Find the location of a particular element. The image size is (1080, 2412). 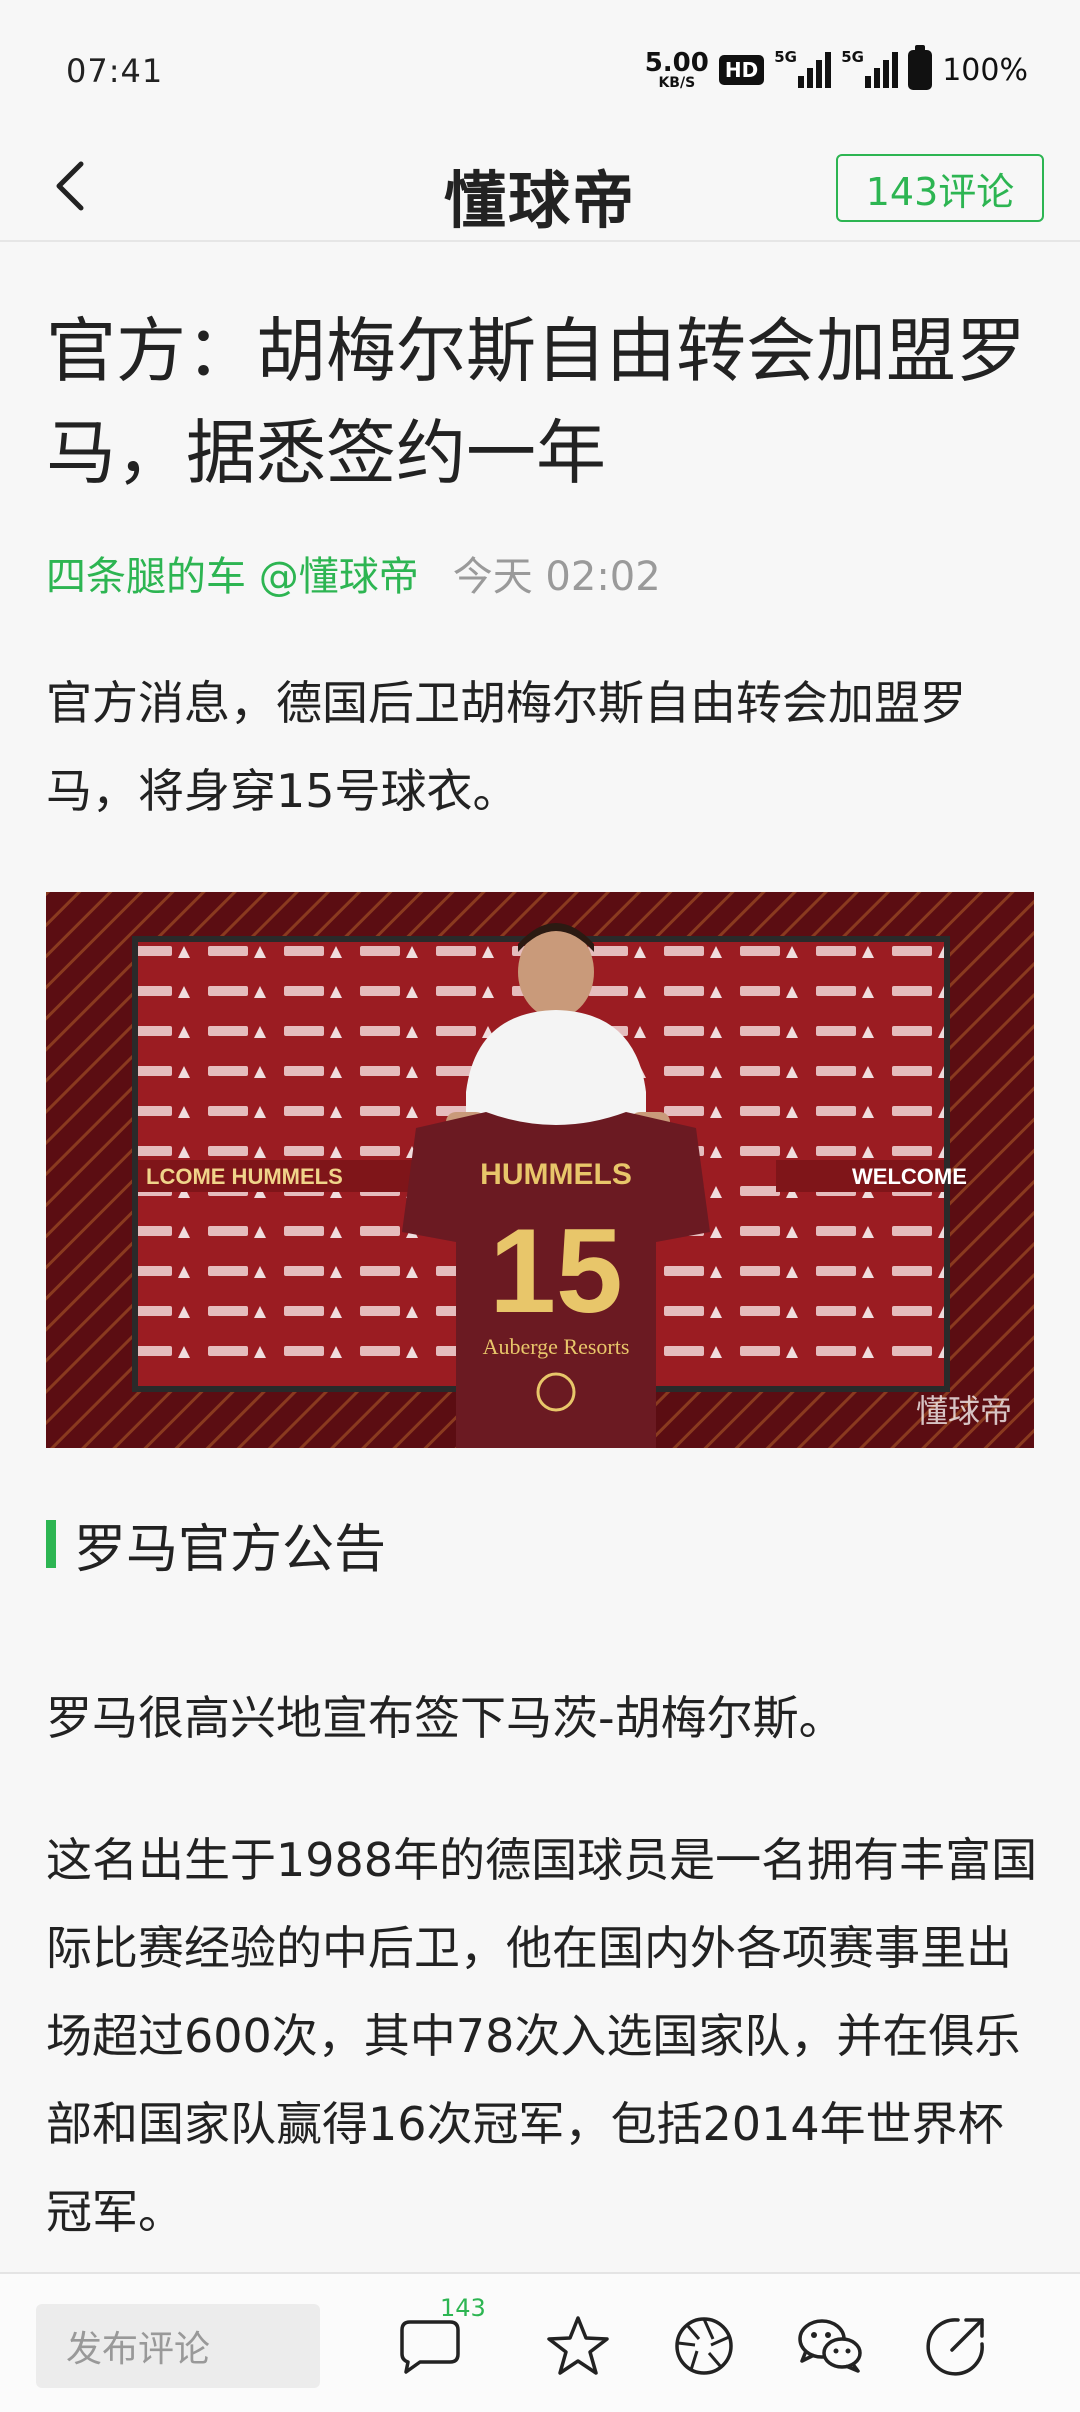

article-intro: 官方消息，德国后卫胡梅尔斯自由转会加盟罗马，将身穿15号球衣。 is located at coordinates (506, 747).